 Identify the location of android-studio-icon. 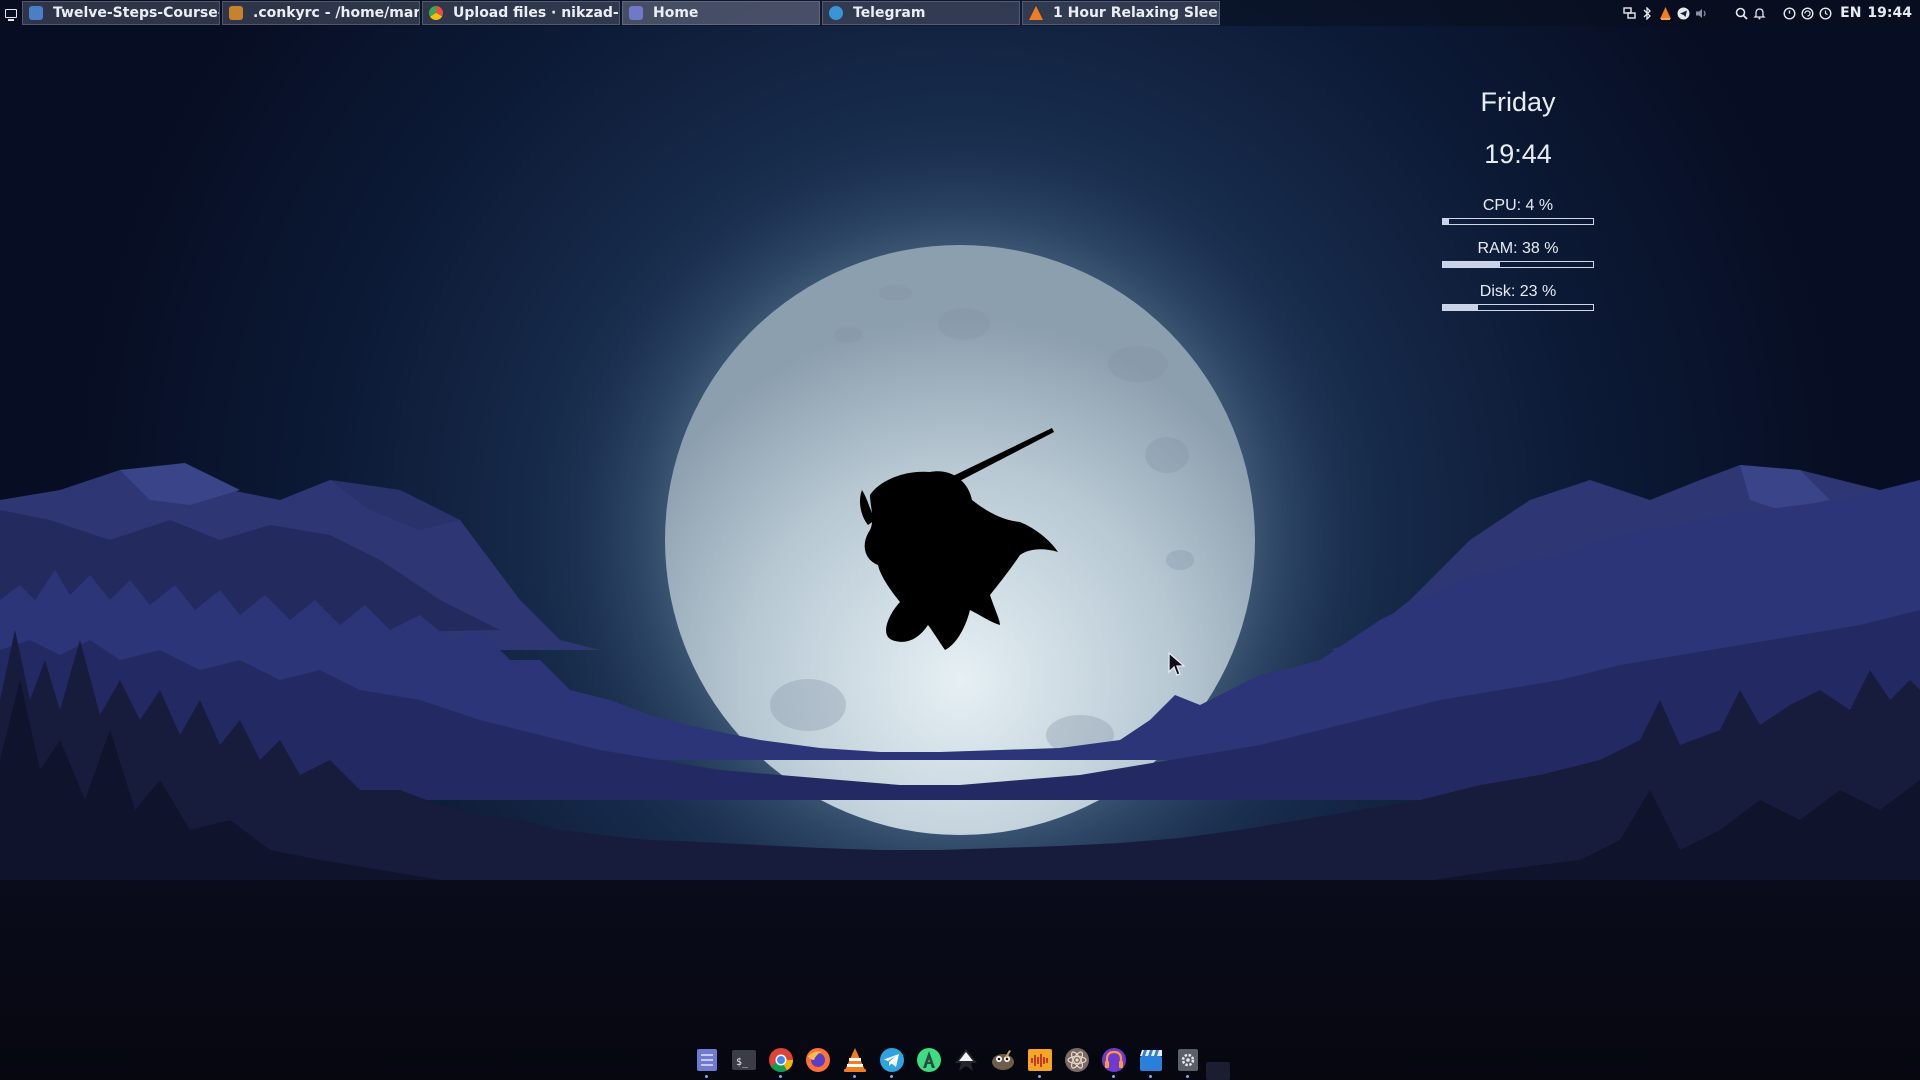
(928, 1060).